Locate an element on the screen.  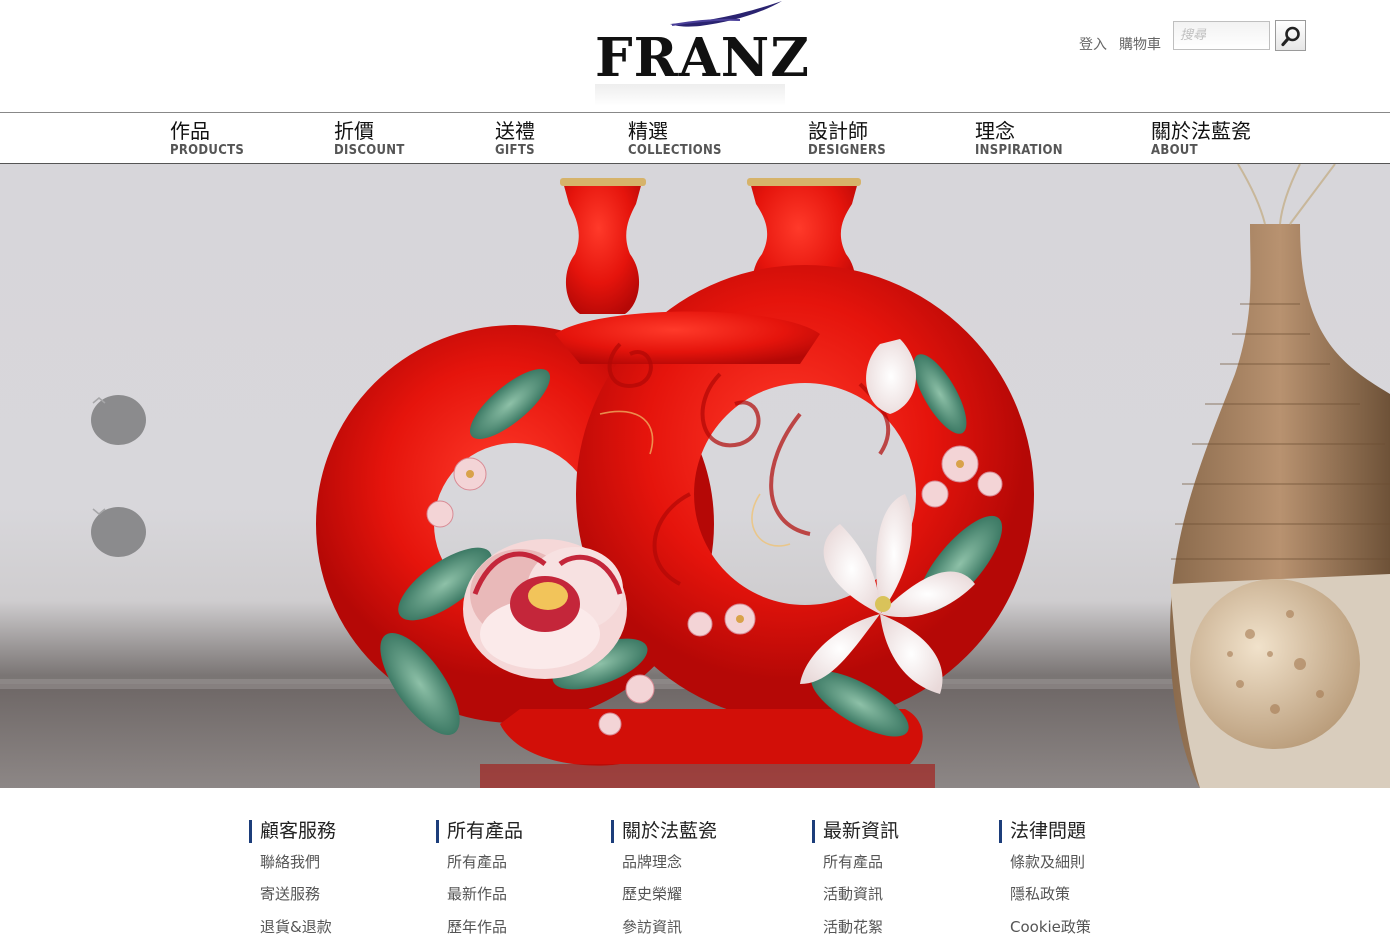
nav-label-zh: 送禮 is located at coordinates (515, 131).